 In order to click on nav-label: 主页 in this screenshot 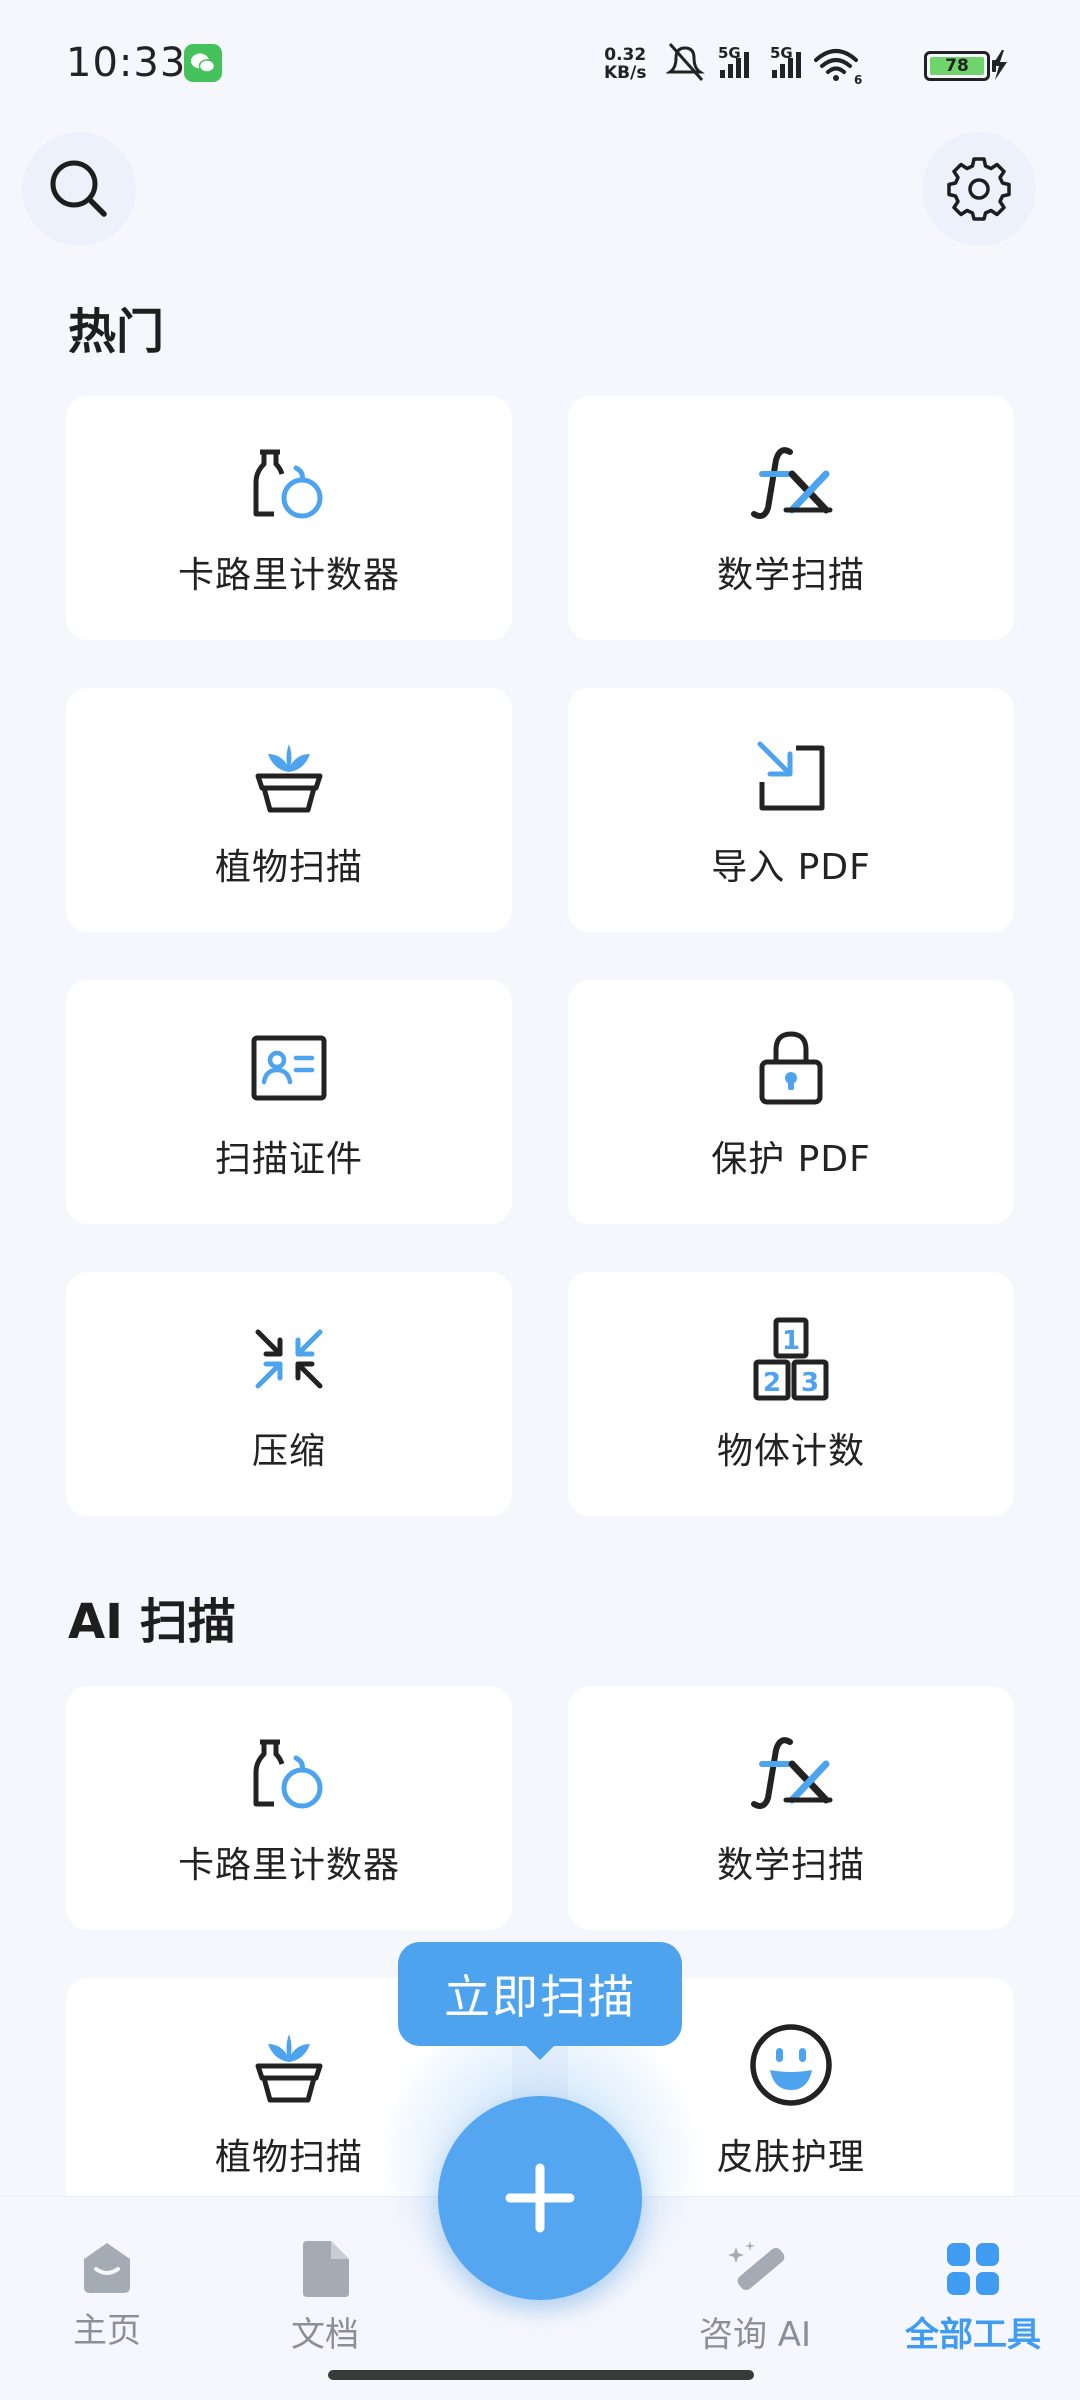, I will do `click(107, 2331)`.